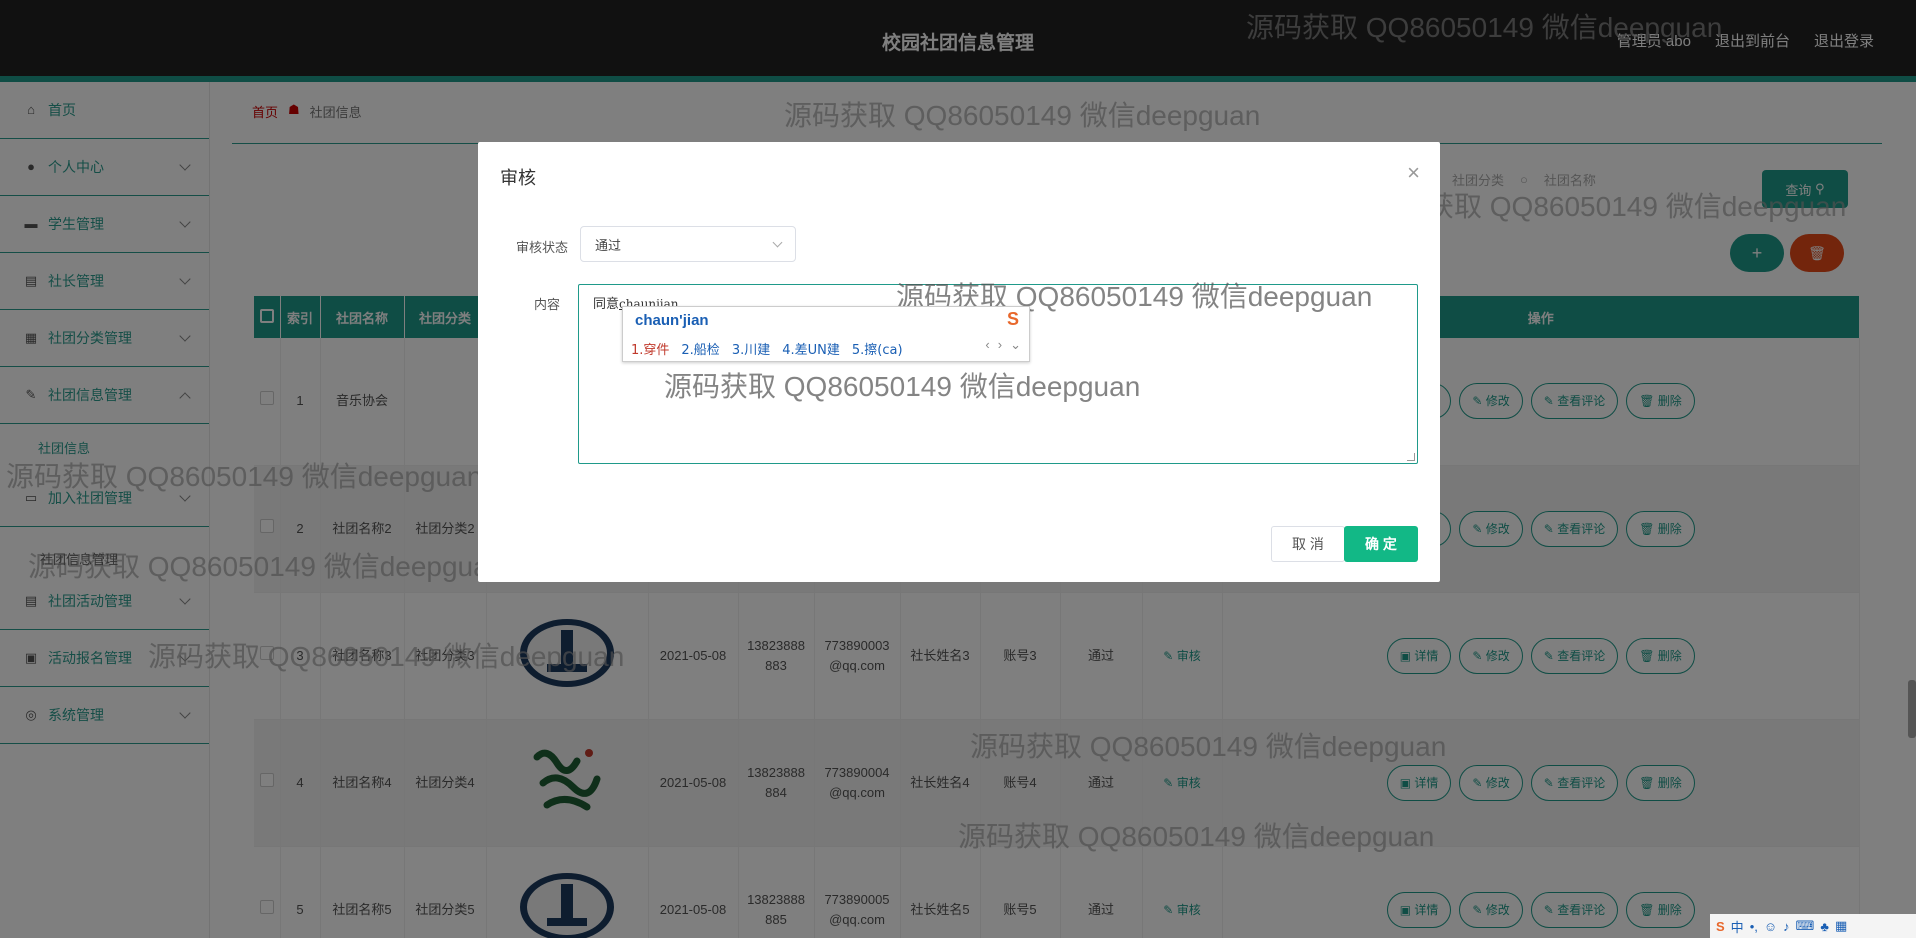  What do you see at coordinates (1015, 345) in the screenshot?
I see `chevron-down-icon: ⌄` at bounding box center [1015, 345].